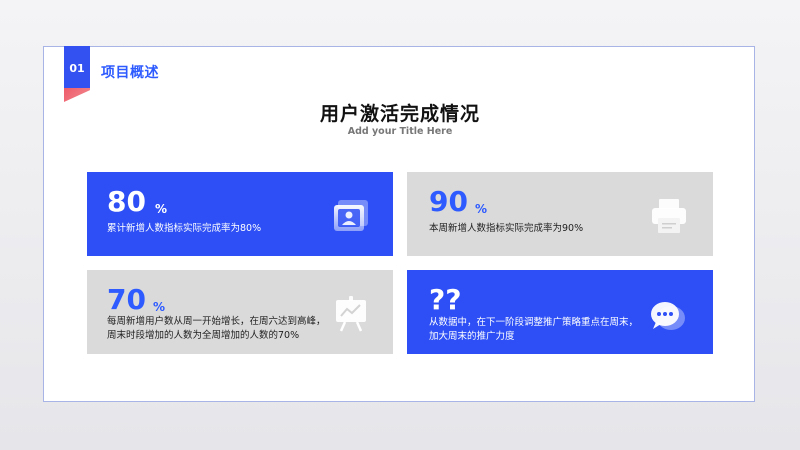  What do you see at coordinates (534, 322) in the screenshot?
I see `stat-description-line: 从数据中，在下一阶段调整推广策略重点在周末，` at bounding box center [534, 322].